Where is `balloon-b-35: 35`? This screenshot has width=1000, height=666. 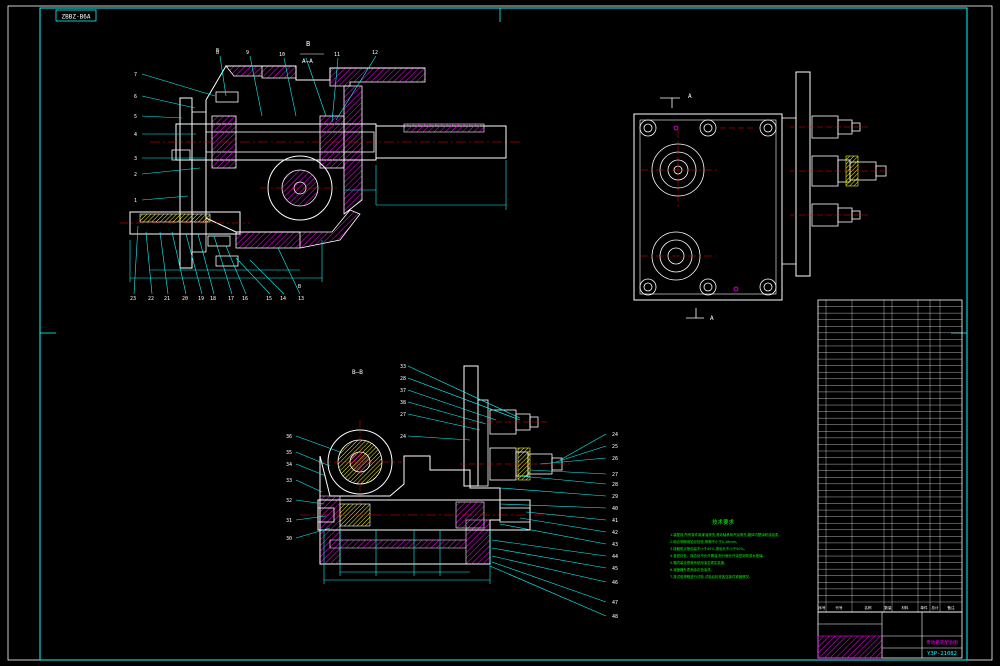 balloon-b-35: 35 is located at coordinates (289, 453).